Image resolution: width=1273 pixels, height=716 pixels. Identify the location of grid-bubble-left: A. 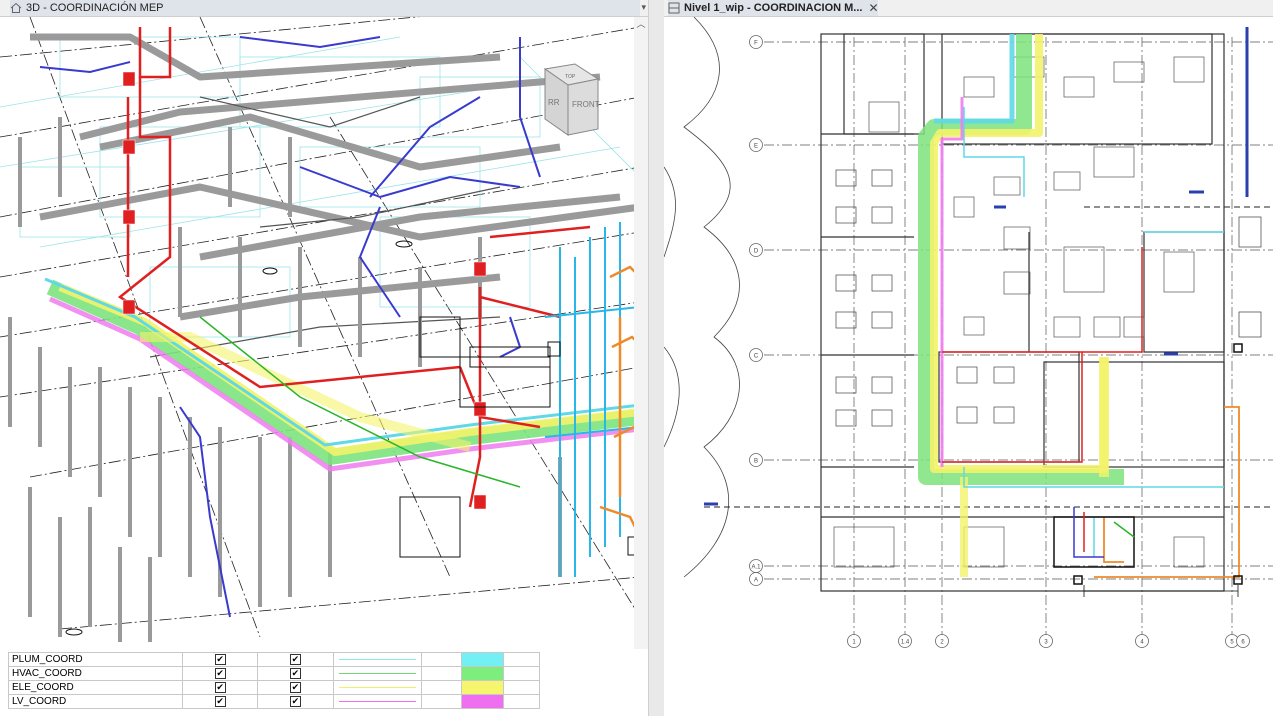
(756, 579).